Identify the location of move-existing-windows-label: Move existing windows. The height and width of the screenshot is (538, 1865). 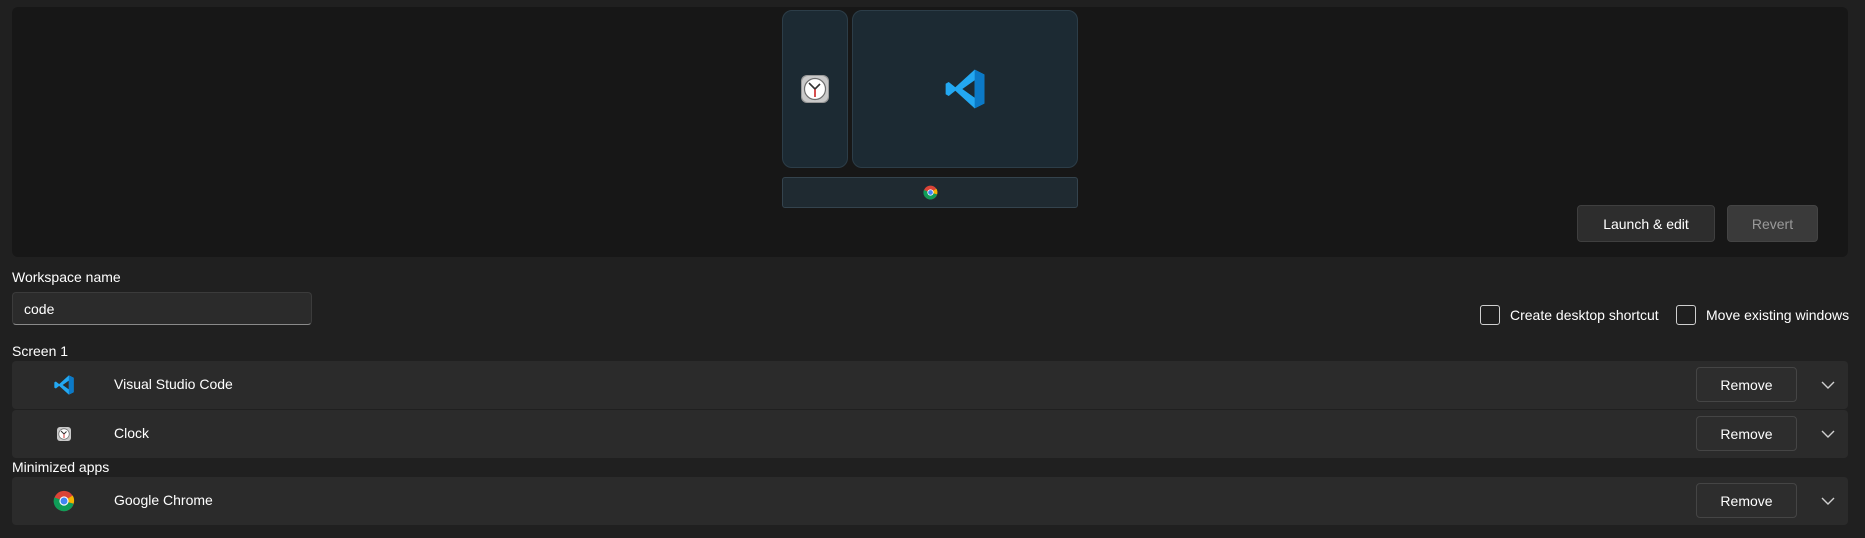
(1778, 315).